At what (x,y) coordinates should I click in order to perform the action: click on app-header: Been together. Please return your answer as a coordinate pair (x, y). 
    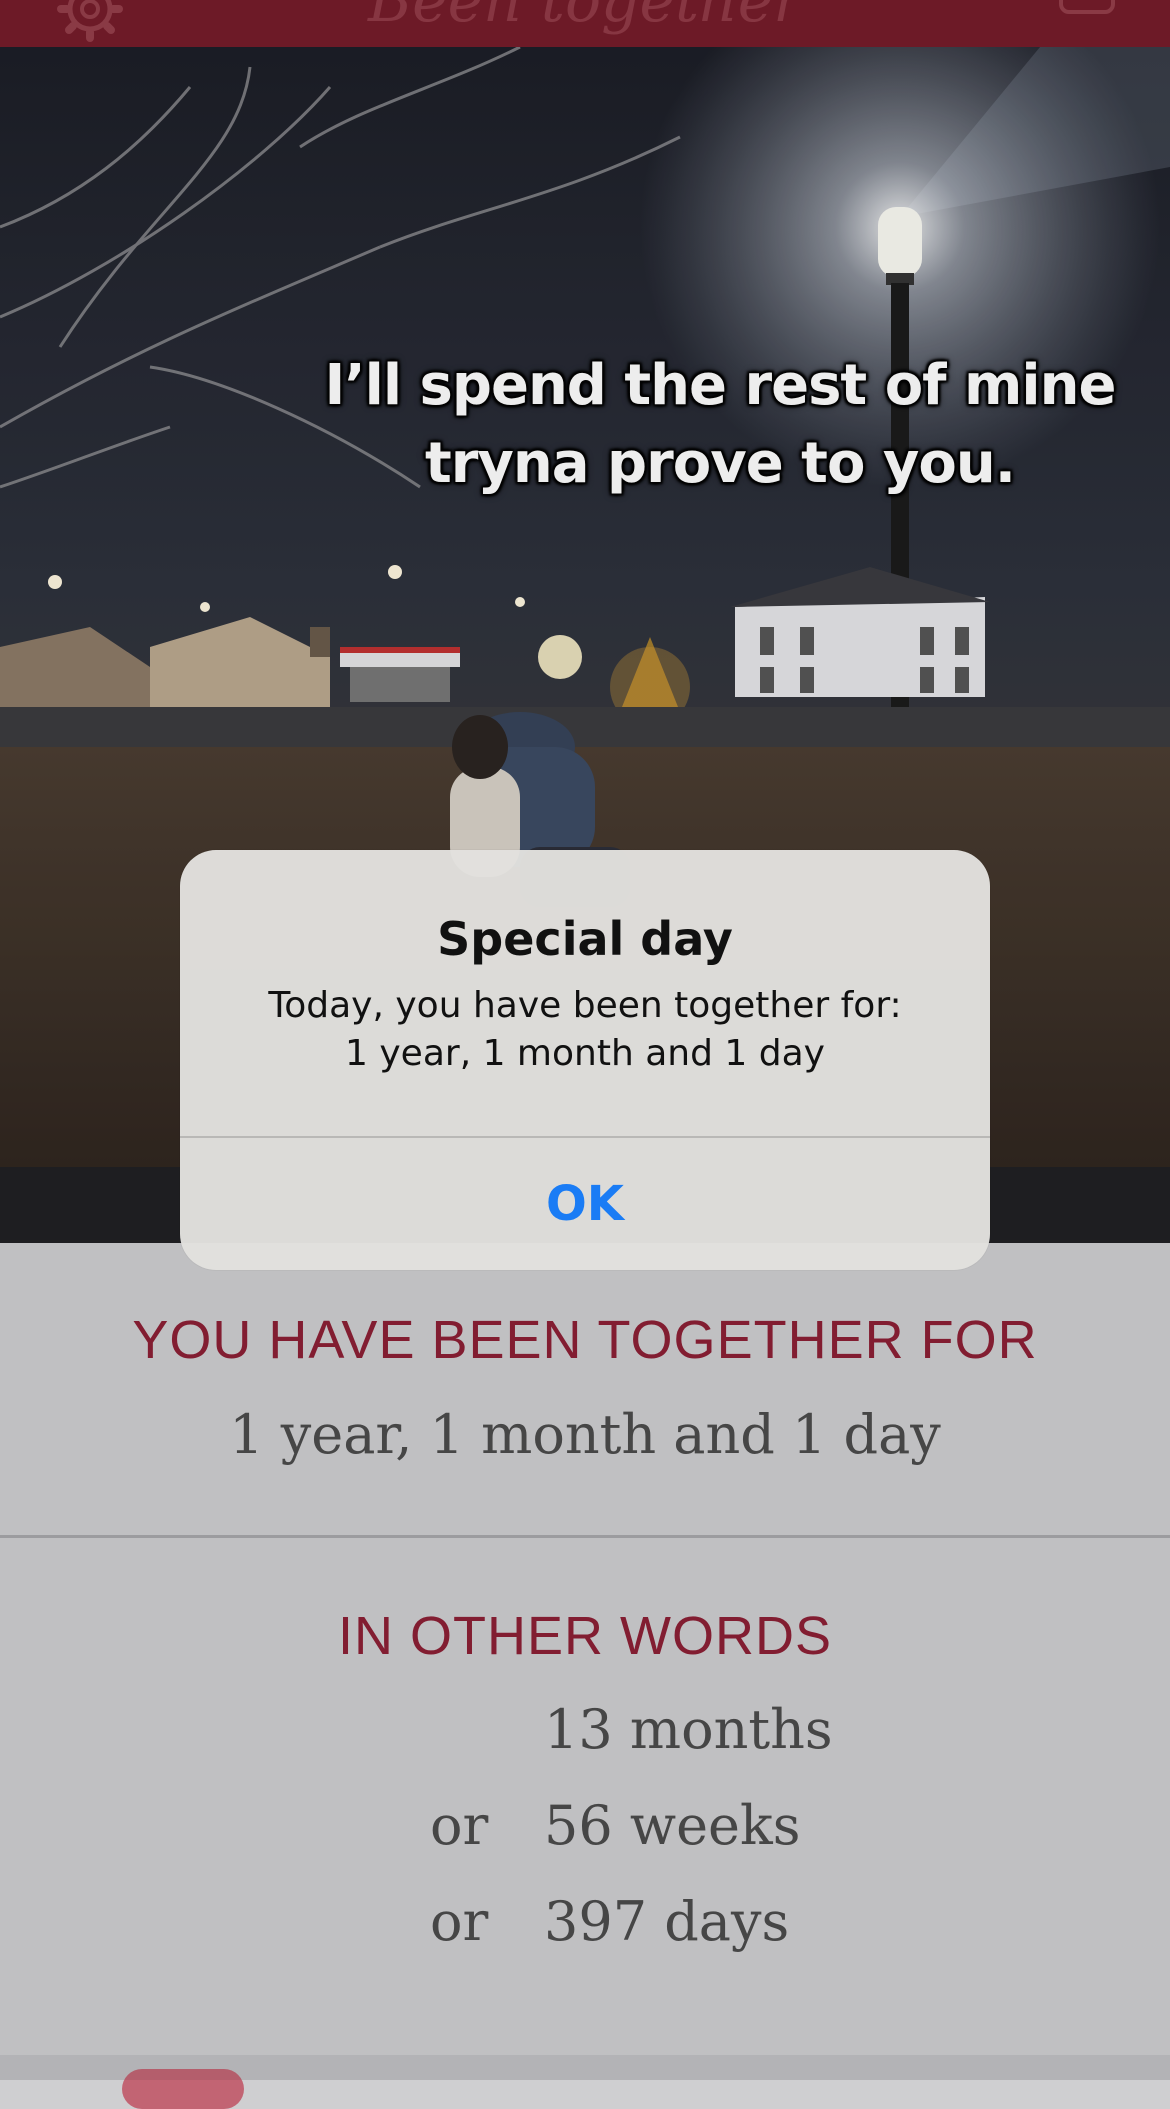
    Looking at the image, I should click on (585, 23).